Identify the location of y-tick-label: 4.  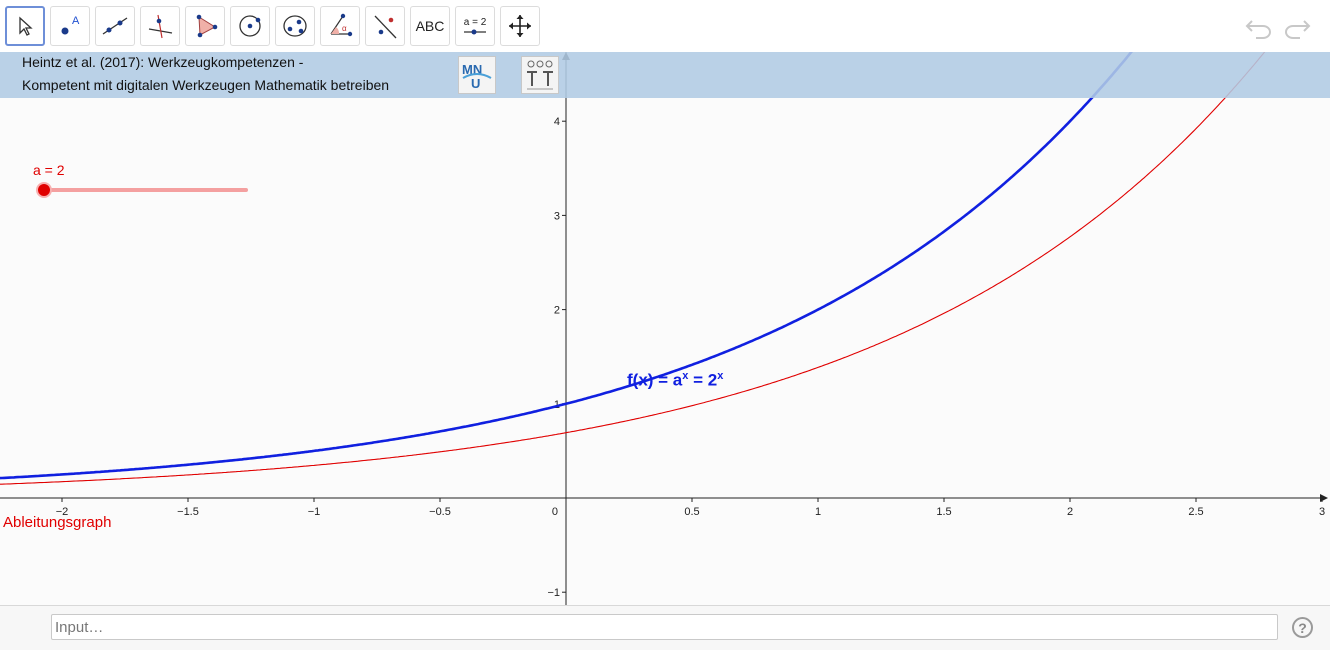
(557, 122).